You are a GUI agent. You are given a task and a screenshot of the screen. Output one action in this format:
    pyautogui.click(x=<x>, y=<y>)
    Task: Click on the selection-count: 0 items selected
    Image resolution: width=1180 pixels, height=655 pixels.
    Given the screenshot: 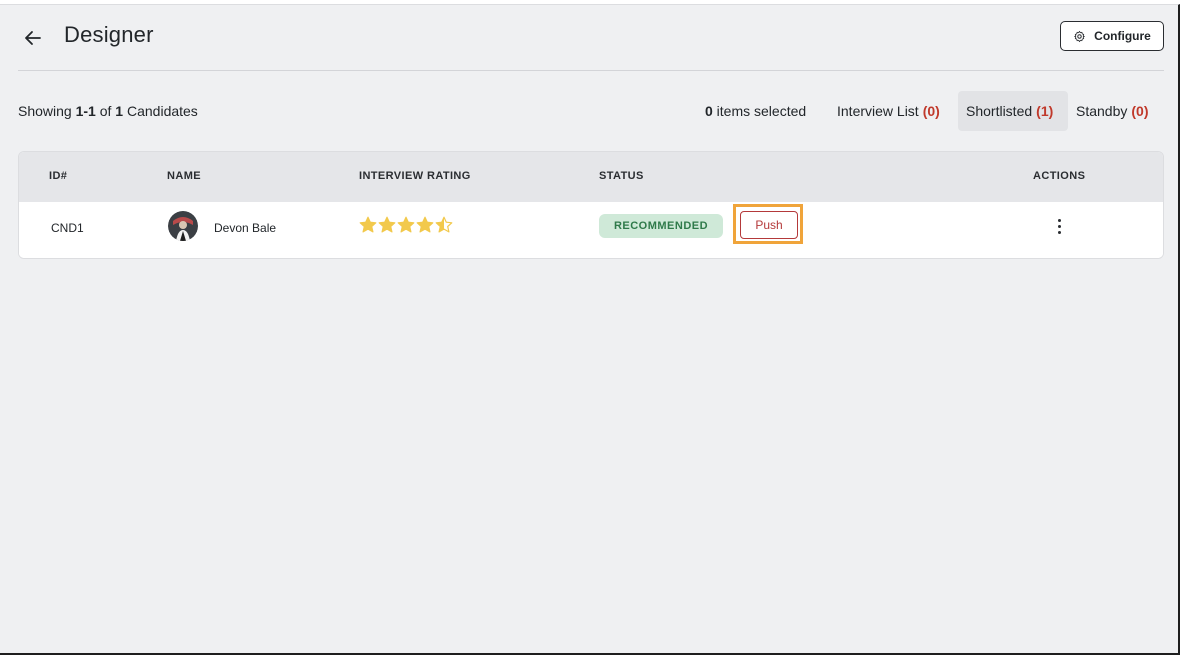 What is the action you would take?
    pyautogui.click(x=755, y=111)
    